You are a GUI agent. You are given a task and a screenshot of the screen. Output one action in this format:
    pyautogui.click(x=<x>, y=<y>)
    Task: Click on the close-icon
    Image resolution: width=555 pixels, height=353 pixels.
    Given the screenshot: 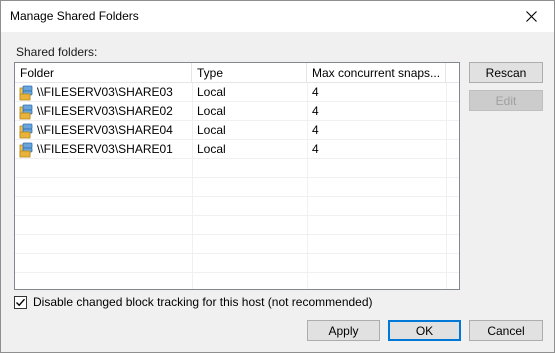 What is the action you would take?
    pyautogui.click(x=531, y=16)
    